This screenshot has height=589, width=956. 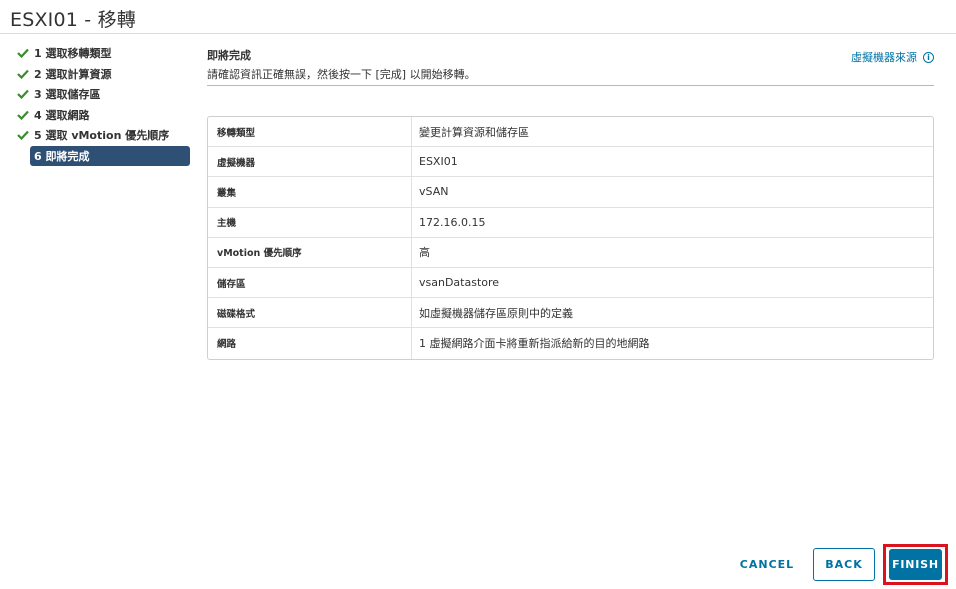 I want to click on row-key: vMotion 優先順序, so click(x=310, y=252).